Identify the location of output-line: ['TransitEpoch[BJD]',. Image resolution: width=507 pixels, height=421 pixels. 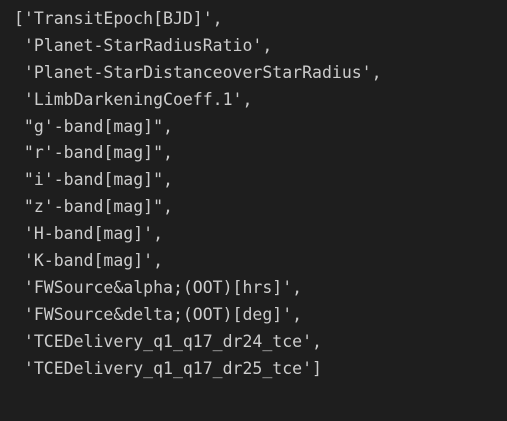
(118, 18).